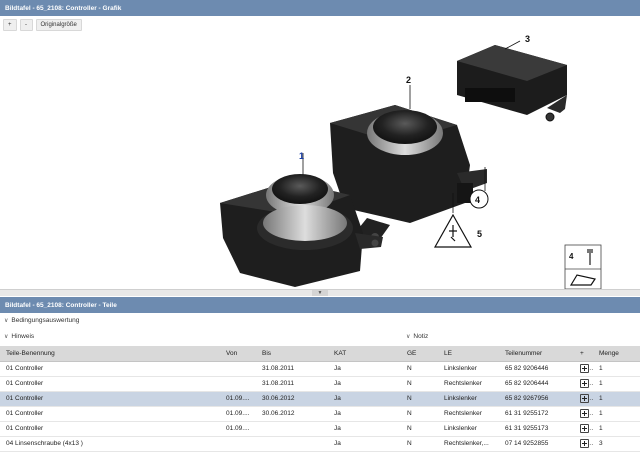 Image resolution: width=640 pixels, height=454 pixels. I want to click on parts-panel-title: Bildtafel - 65_2108: Controller - Teile, so click(320, 305).